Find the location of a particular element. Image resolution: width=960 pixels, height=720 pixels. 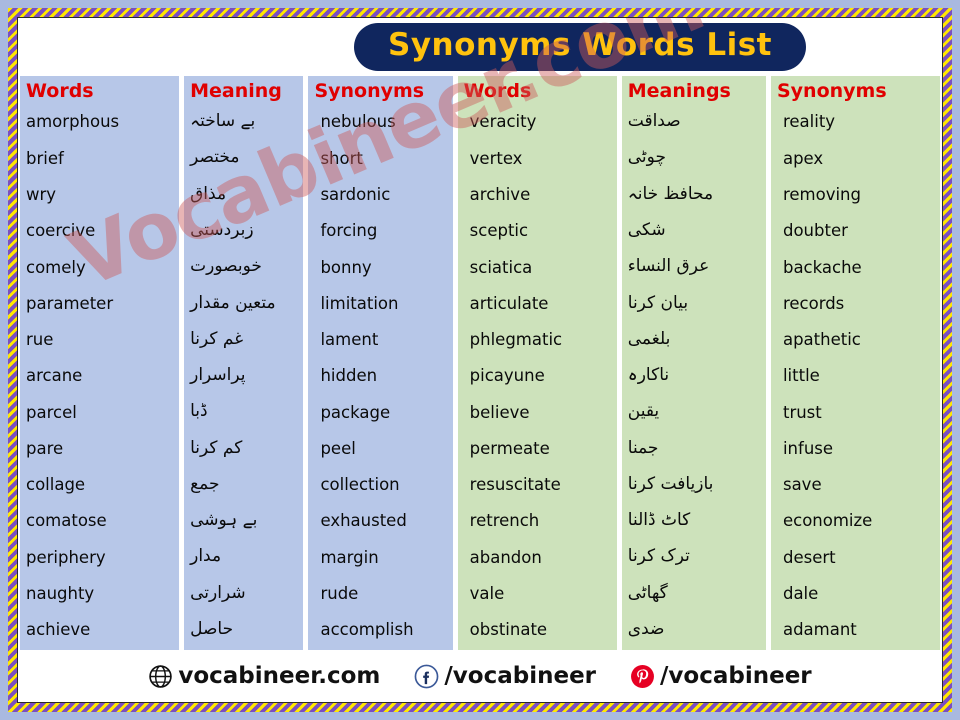

table-cell: زبردستی is located at coordinates (222, 230).